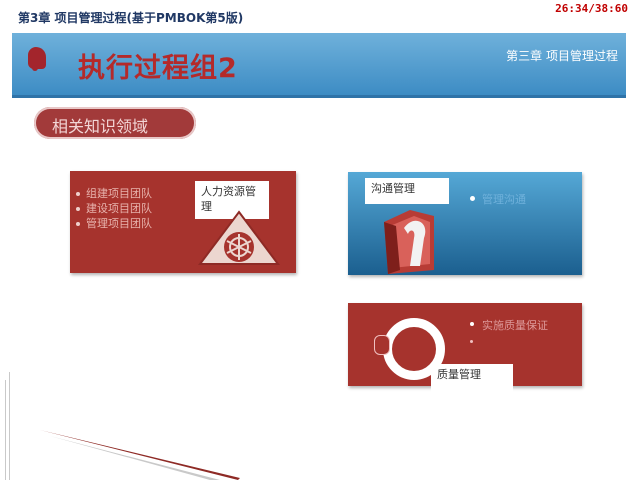  Describe the element at coordinates (382, 345) in the screenshot. I see `ring-clasp-icon` at that location.